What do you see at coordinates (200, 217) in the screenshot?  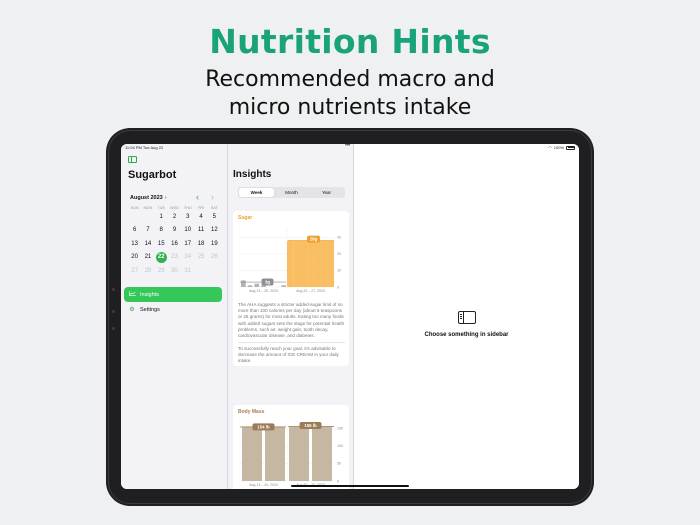 I see `calendar-day: 4` at bounding box center [200, 217].